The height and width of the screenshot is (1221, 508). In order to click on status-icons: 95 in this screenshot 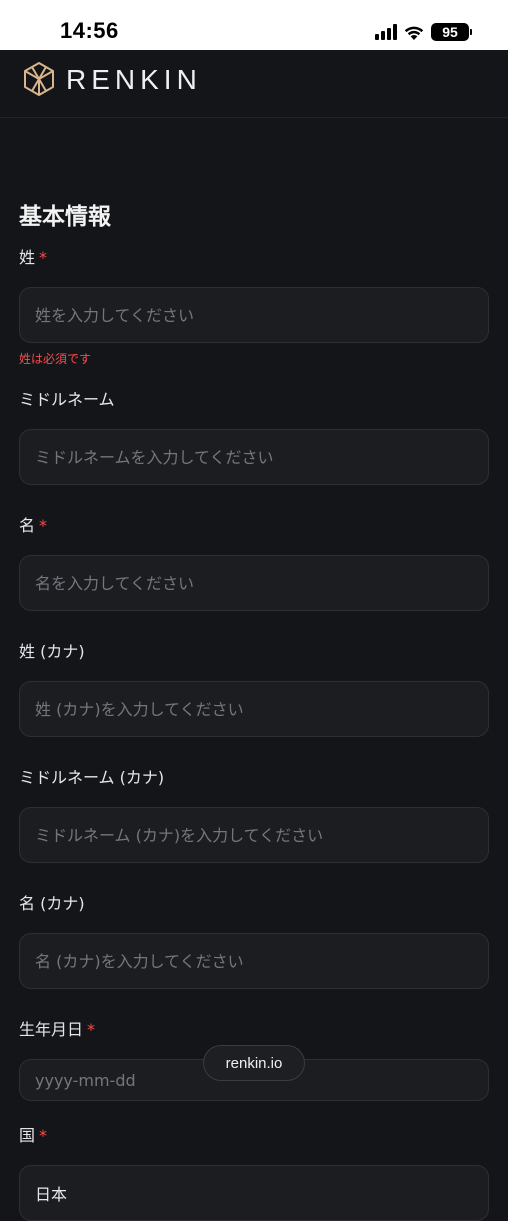, I will do `click(423, 32)`.